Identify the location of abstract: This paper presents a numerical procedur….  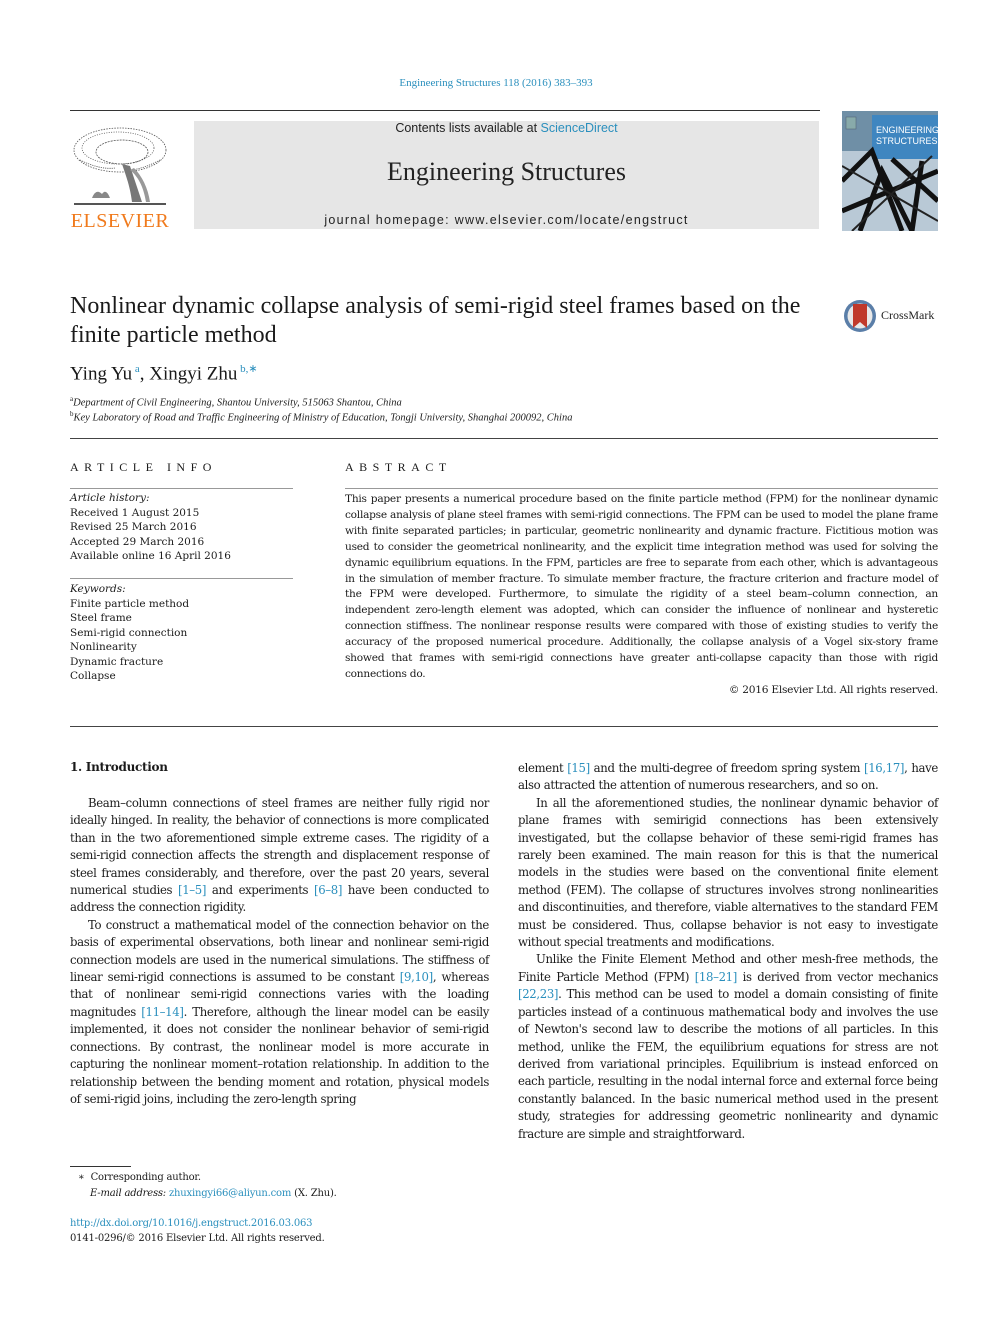
(641, 595).